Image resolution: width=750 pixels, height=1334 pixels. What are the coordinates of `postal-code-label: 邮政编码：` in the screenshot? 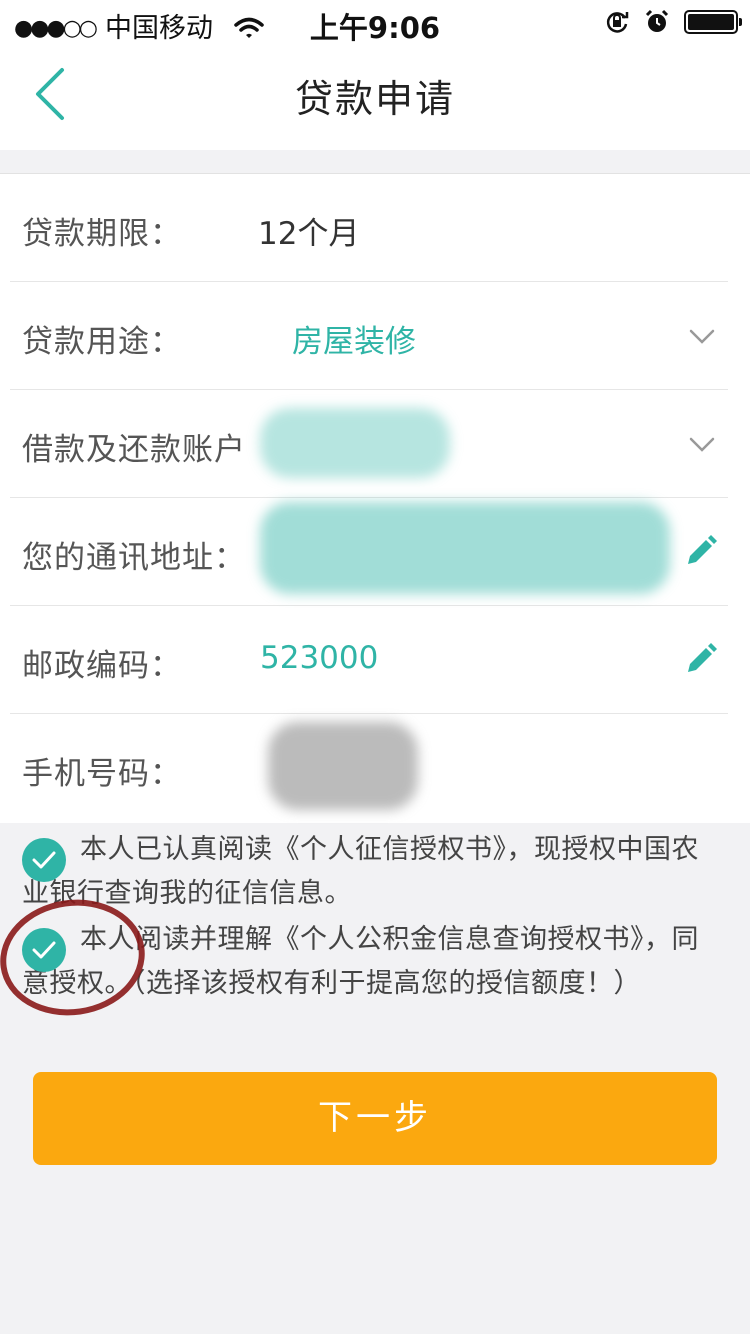 It's located at (102, 666).